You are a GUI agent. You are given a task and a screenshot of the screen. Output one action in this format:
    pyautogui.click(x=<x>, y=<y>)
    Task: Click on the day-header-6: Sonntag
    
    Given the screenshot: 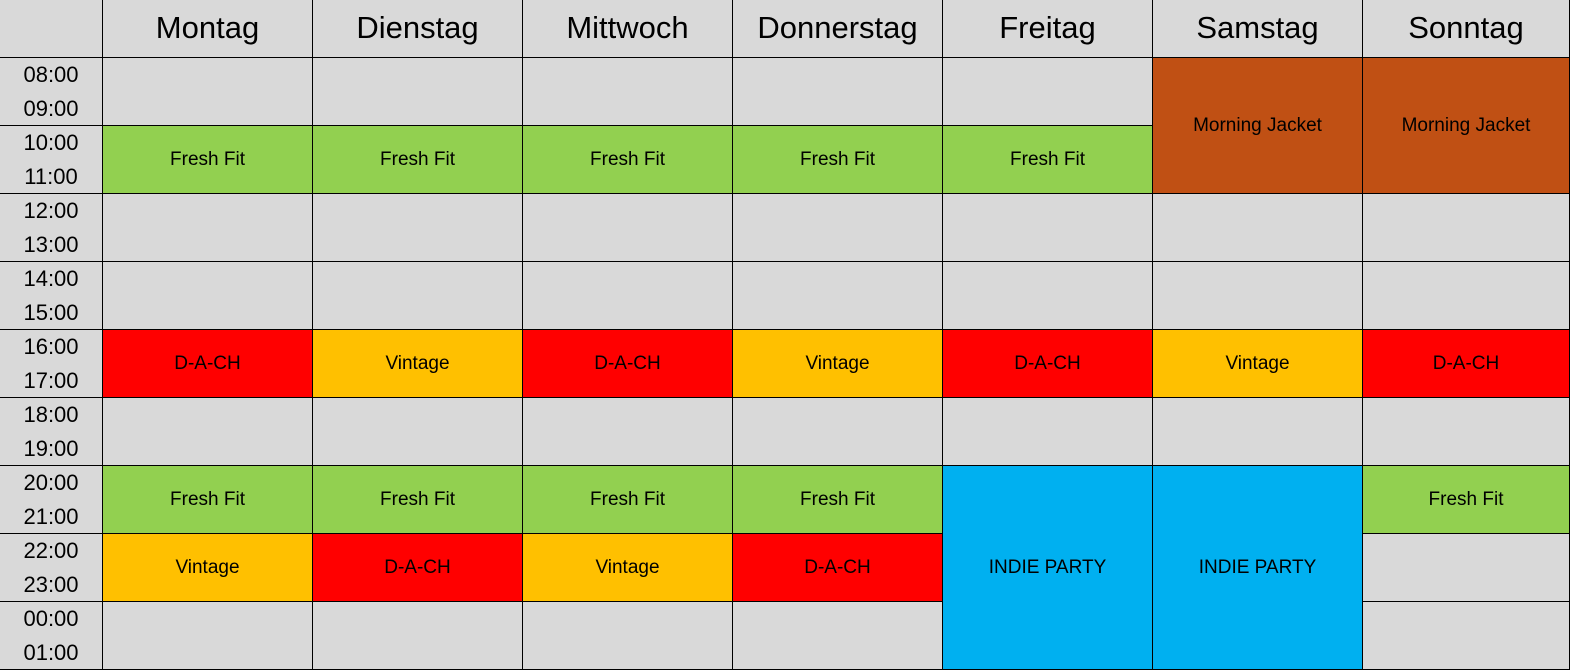 What is the action you would take?
    pyautogui.click(x=1466, y=29)
    